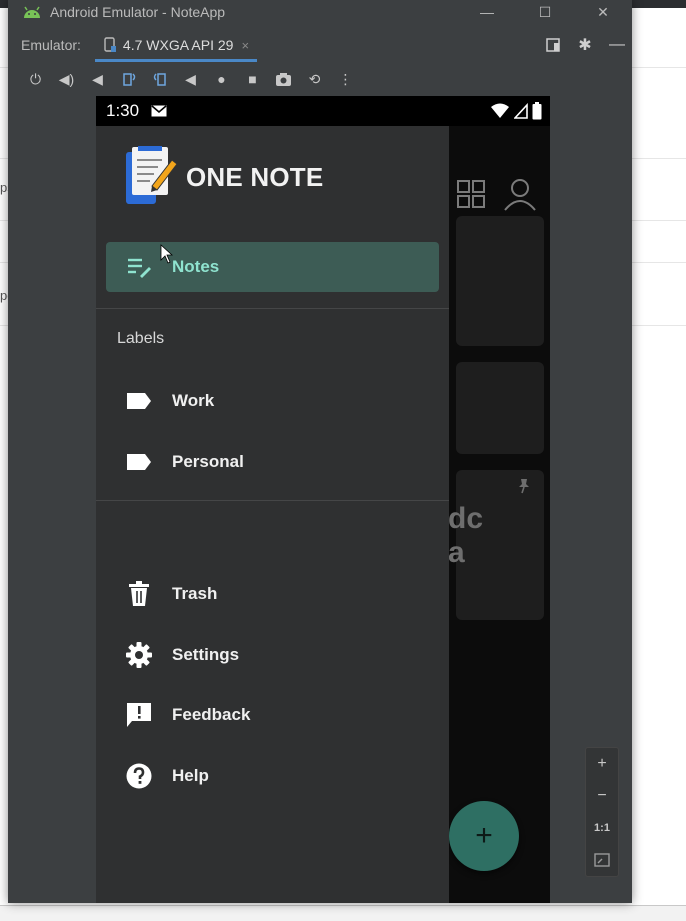  Describe the element at coordinates (520, 194) in the screenshot. I see `account-icon` at that location.